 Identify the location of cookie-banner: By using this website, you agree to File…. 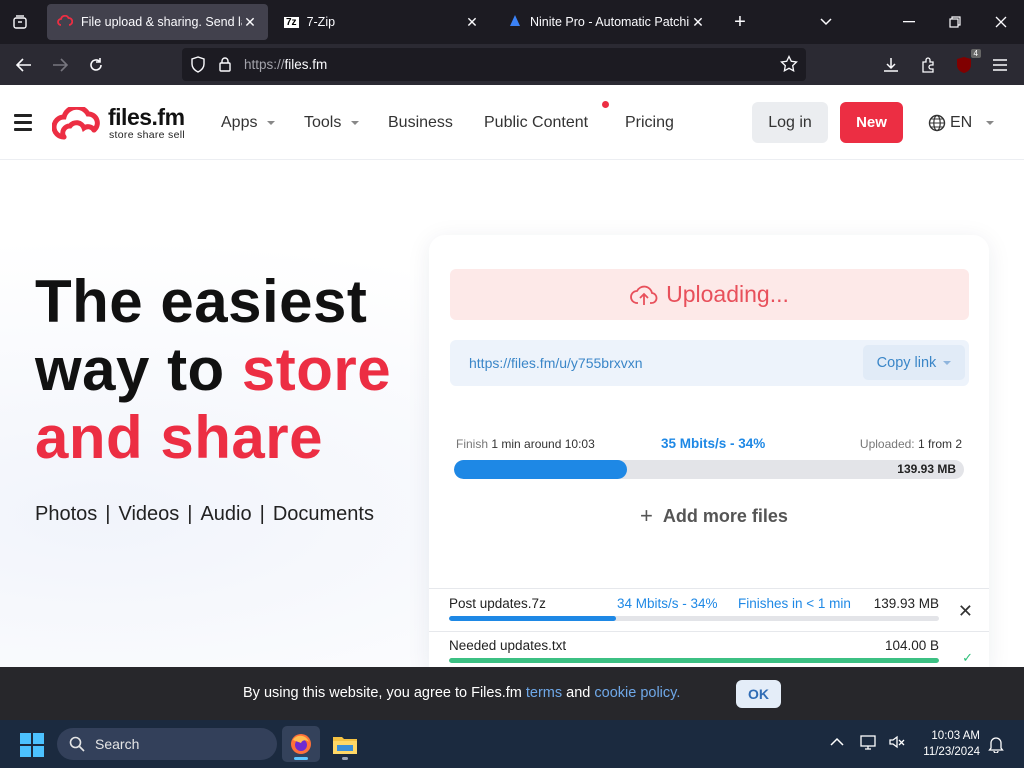
(512, 693).